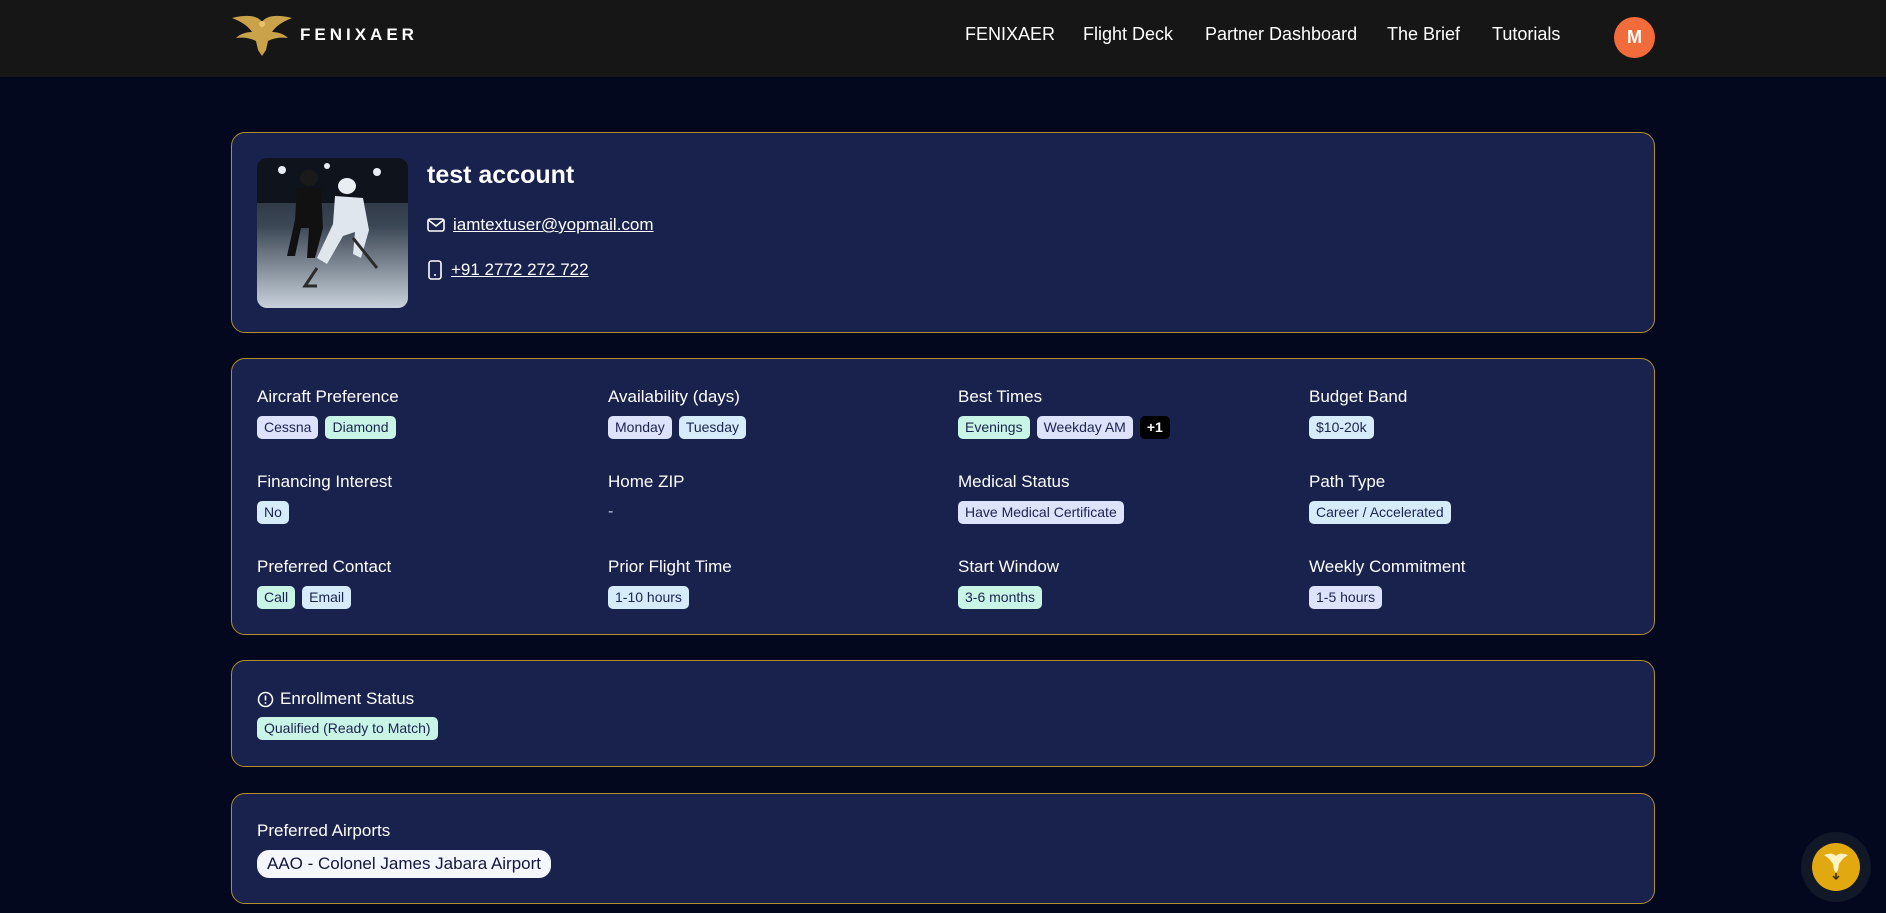  I want to click on field-preferred-contact: Preferred Contact Call Email, so click(324, 583).